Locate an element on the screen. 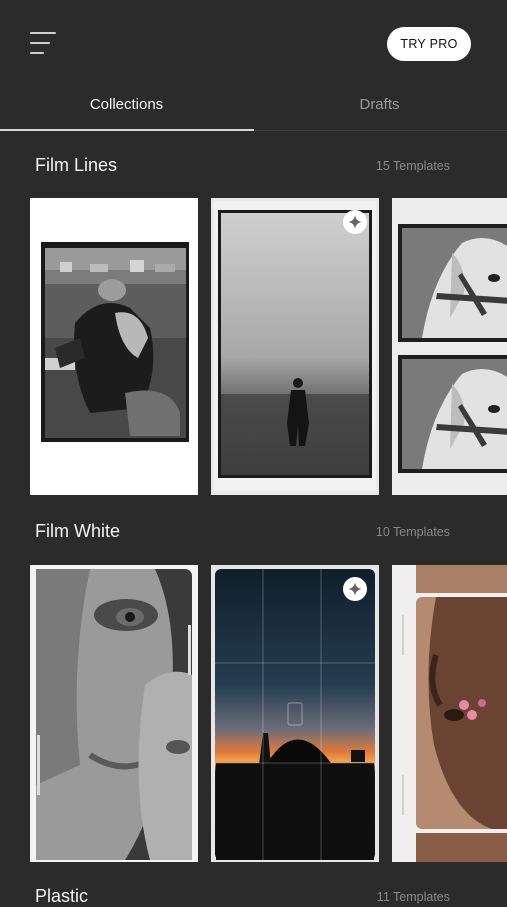 This screenshot has width=507, height=907. active-tab-indicator is located at coordinates (127, 130).